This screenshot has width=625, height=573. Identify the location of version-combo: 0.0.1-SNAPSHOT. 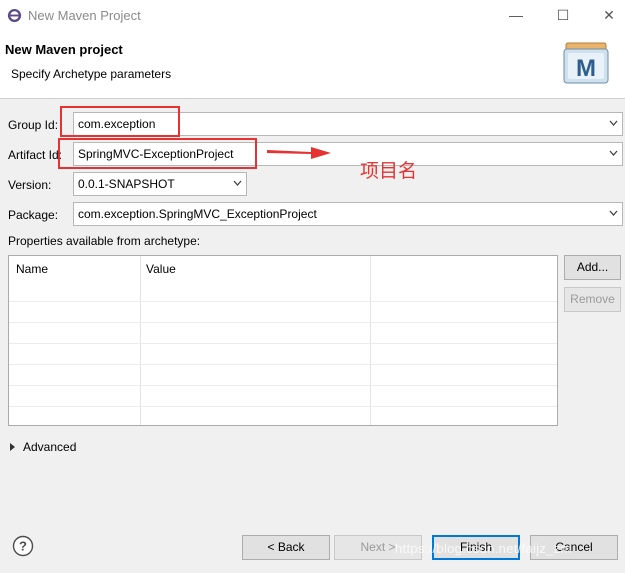
(160, 184).